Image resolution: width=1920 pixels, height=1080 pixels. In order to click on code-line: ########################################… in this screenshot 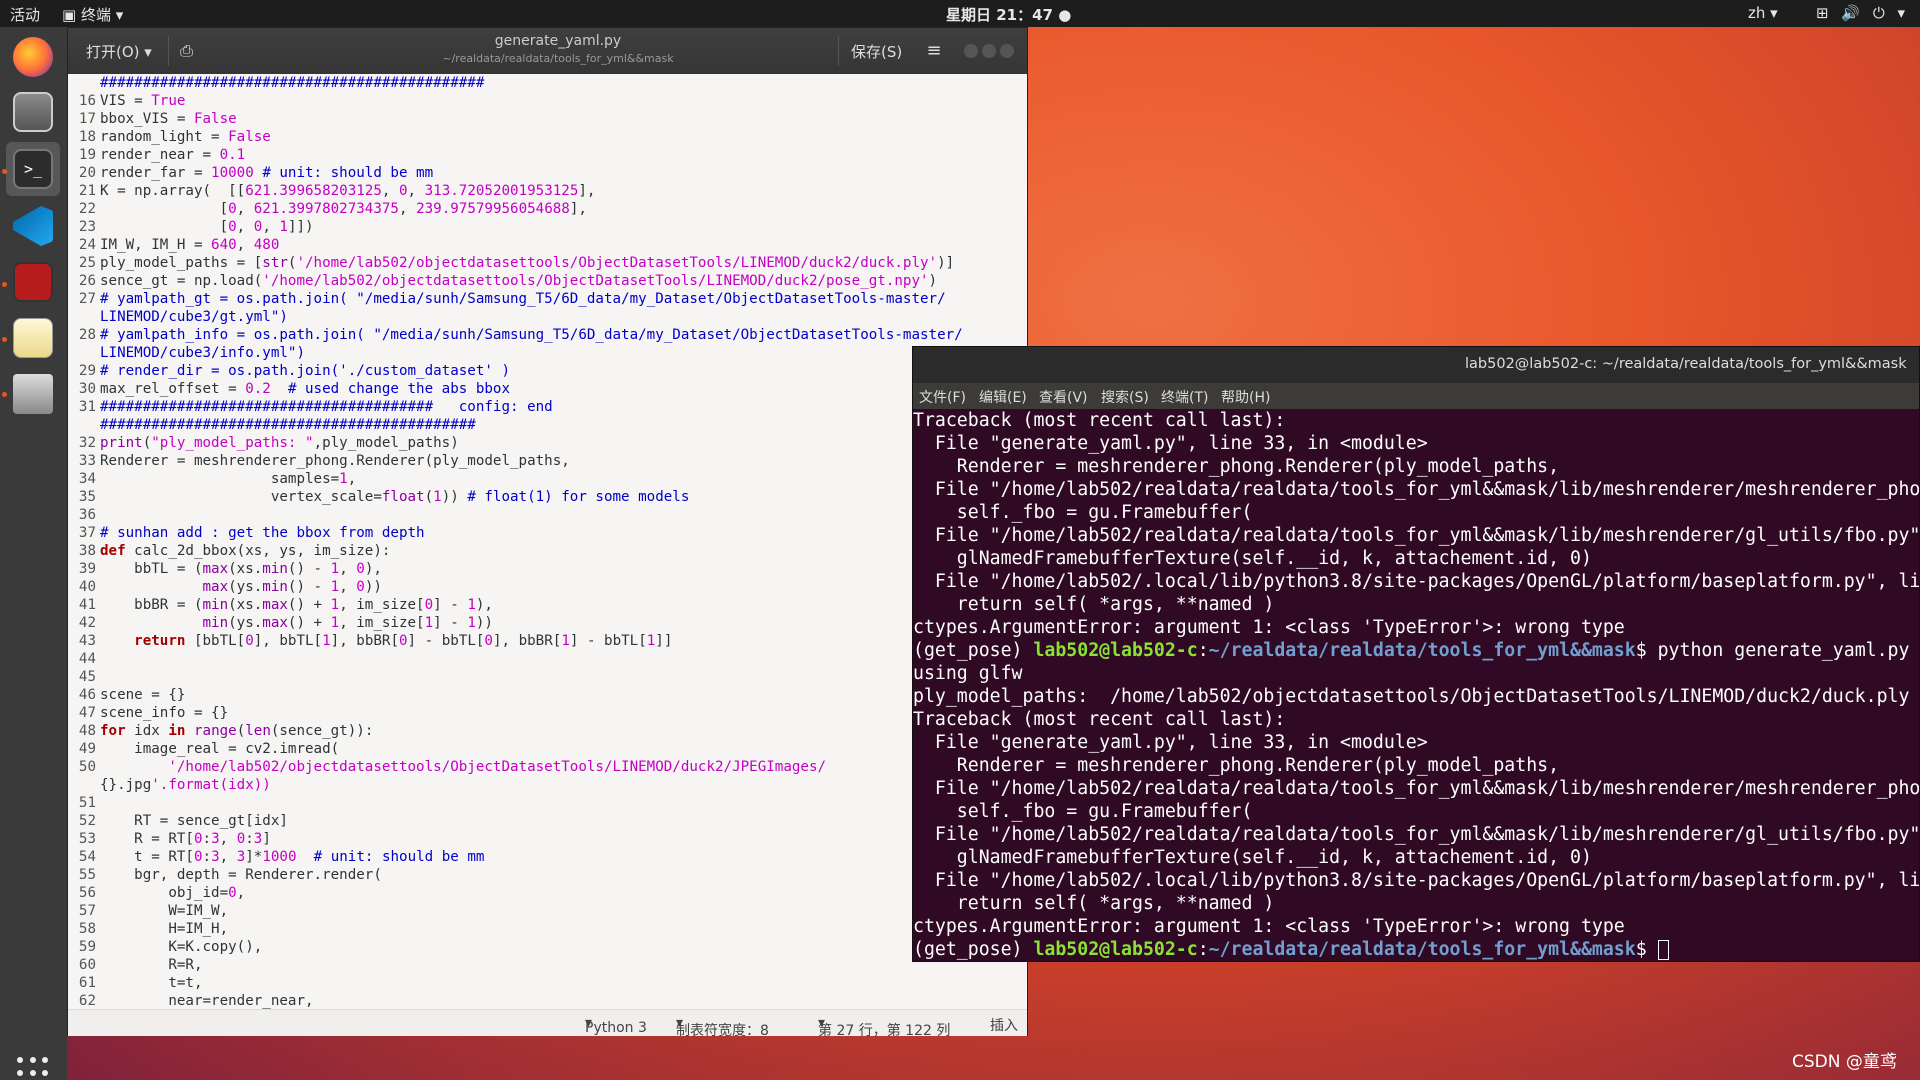, I will do `click(547, 83)`.